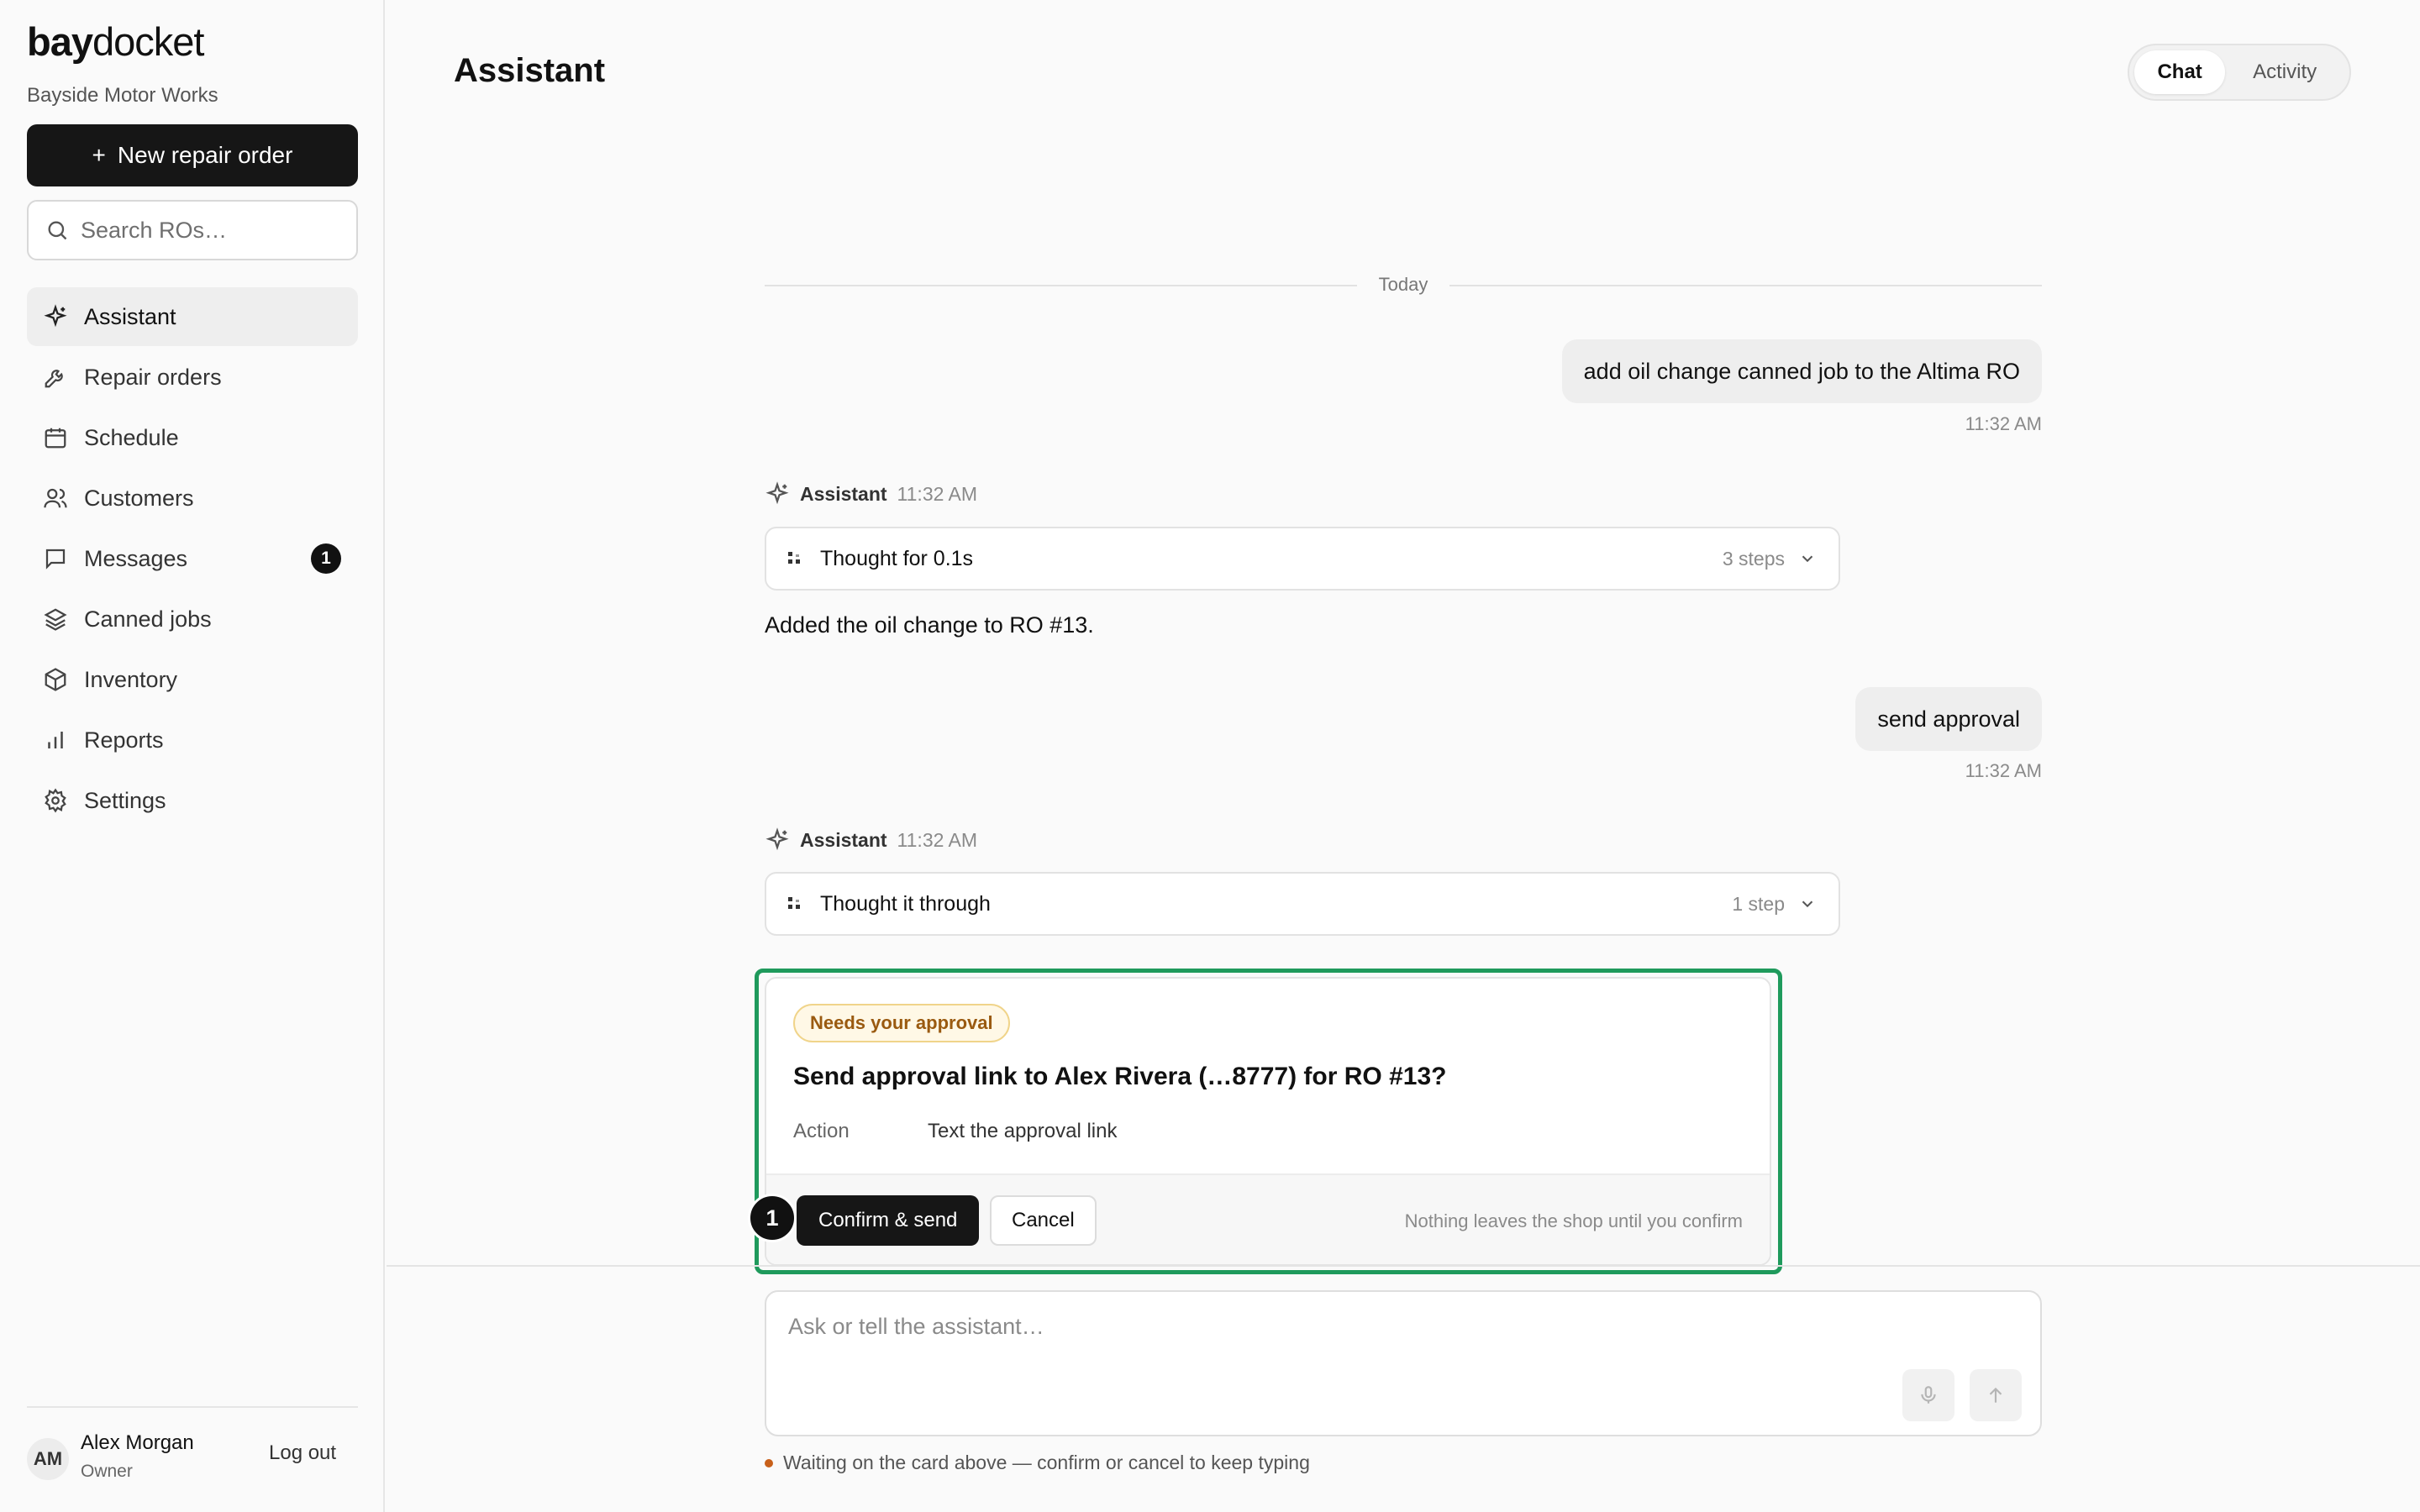 The image size is (2420, 1512). Describe the element at coordinates (48, 1459) in the screenshot. I see `avatar: AM` at that location.